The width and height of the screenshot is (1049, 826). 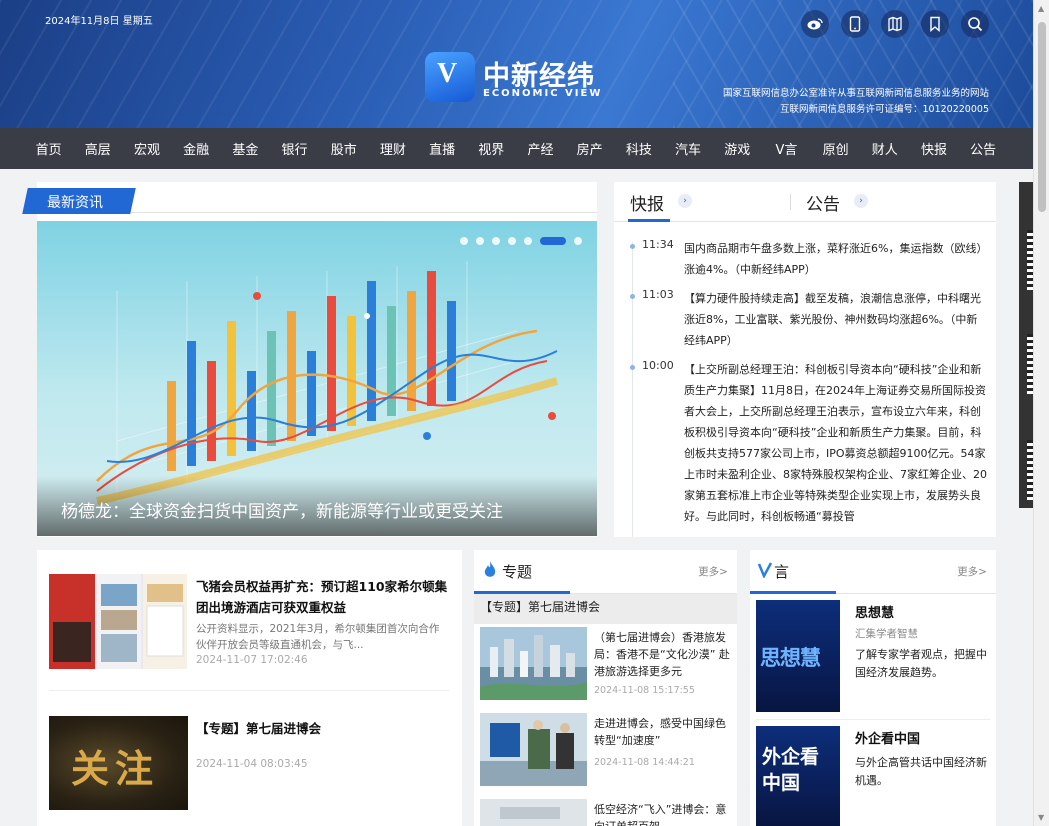 What do you see at coordinates (855, 24) in the screenshot?
I see `mobile-icon` at bounding box center [855, 24].